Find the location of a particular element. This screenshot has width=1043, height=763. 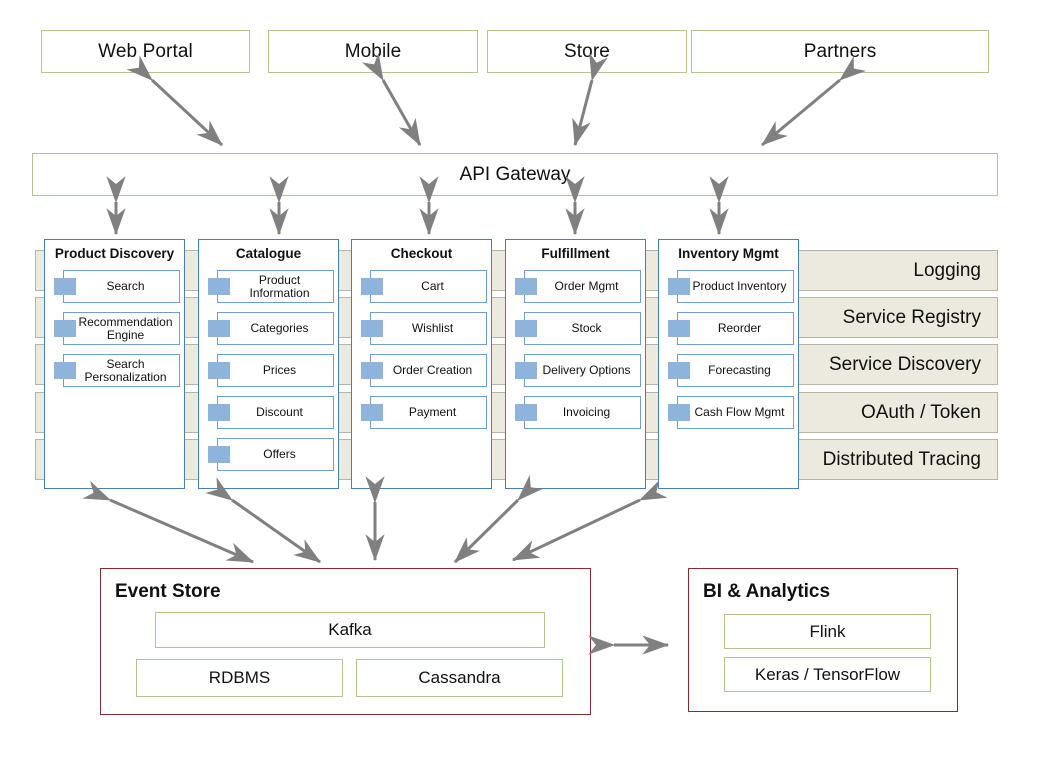

event-store-box: Event Store Kafka RDBMS Cassandra is located at coordinates (345, 641).